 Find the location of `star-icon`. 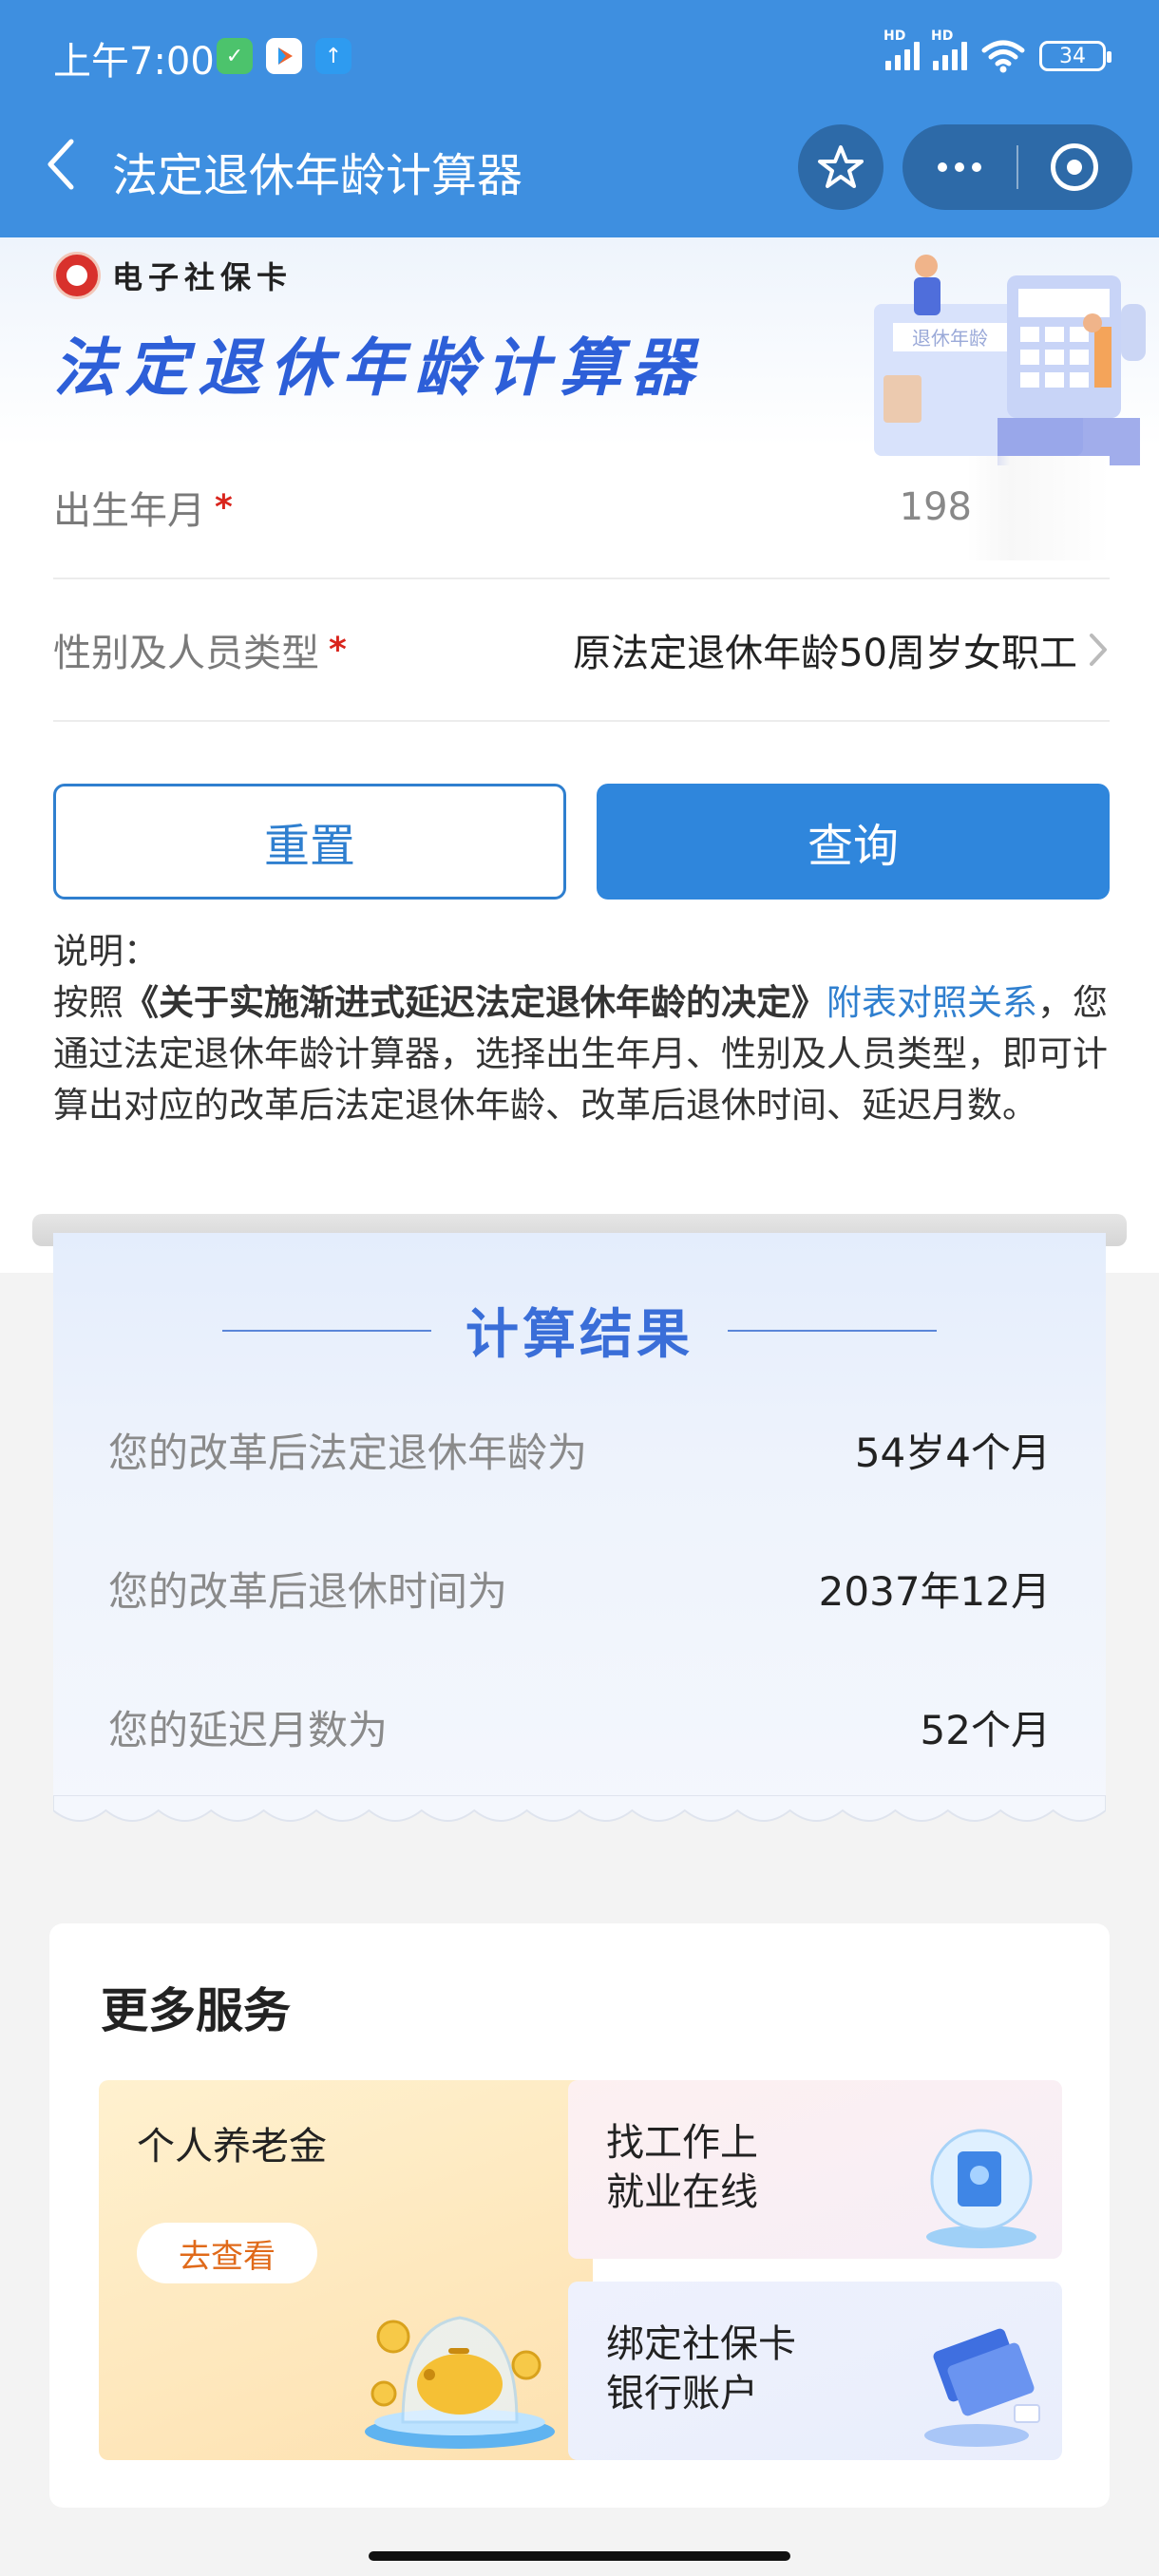

star-icon is located at coordinates (841, 166).